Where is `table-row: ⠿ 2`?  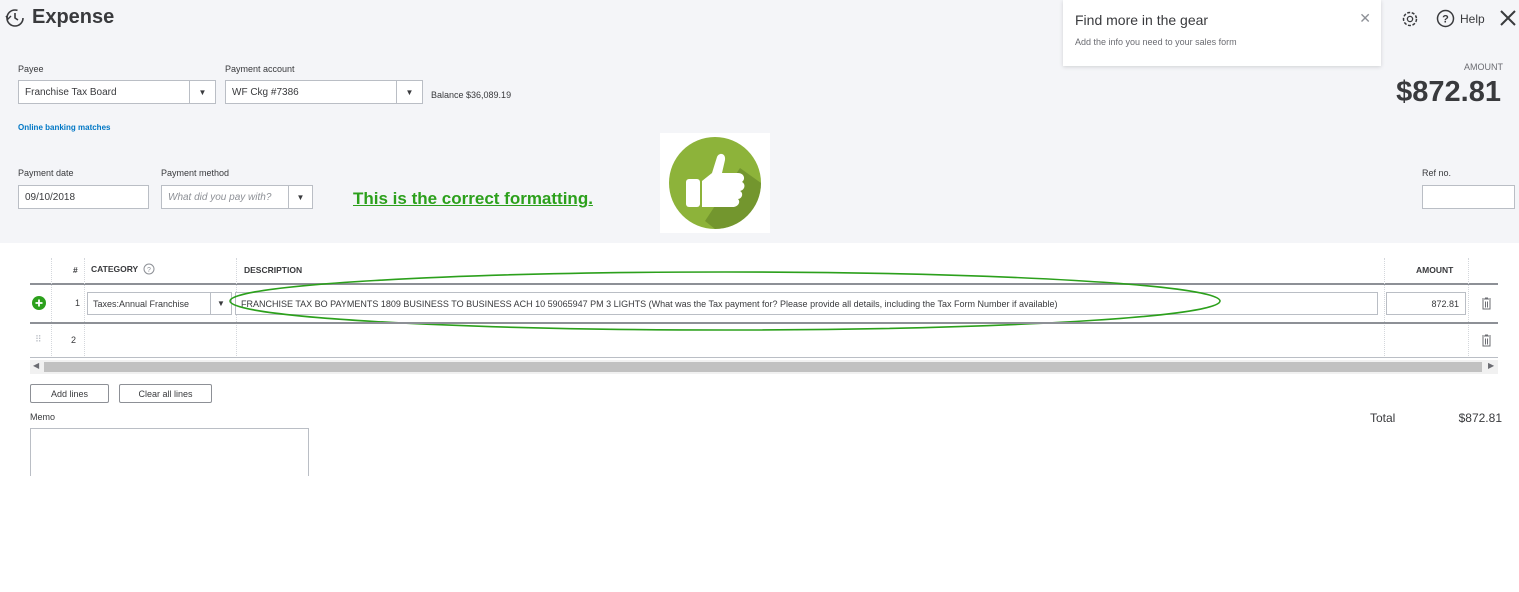 table-row: ⠿ 2 is located at coordinates (764, 340).